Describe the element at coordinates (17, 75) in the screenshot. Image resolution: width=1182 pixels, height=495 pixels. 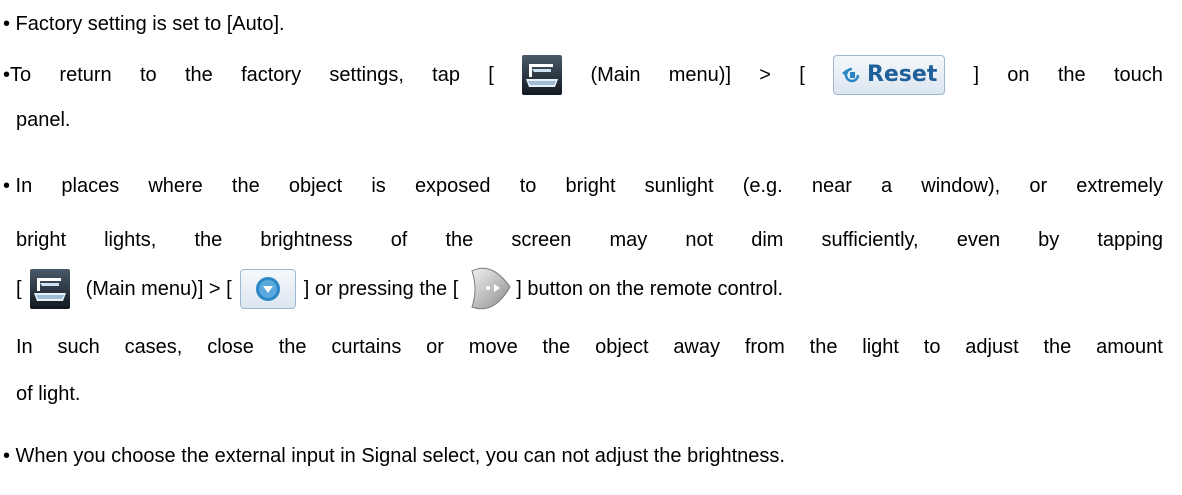
I see `word: •To` at that location.